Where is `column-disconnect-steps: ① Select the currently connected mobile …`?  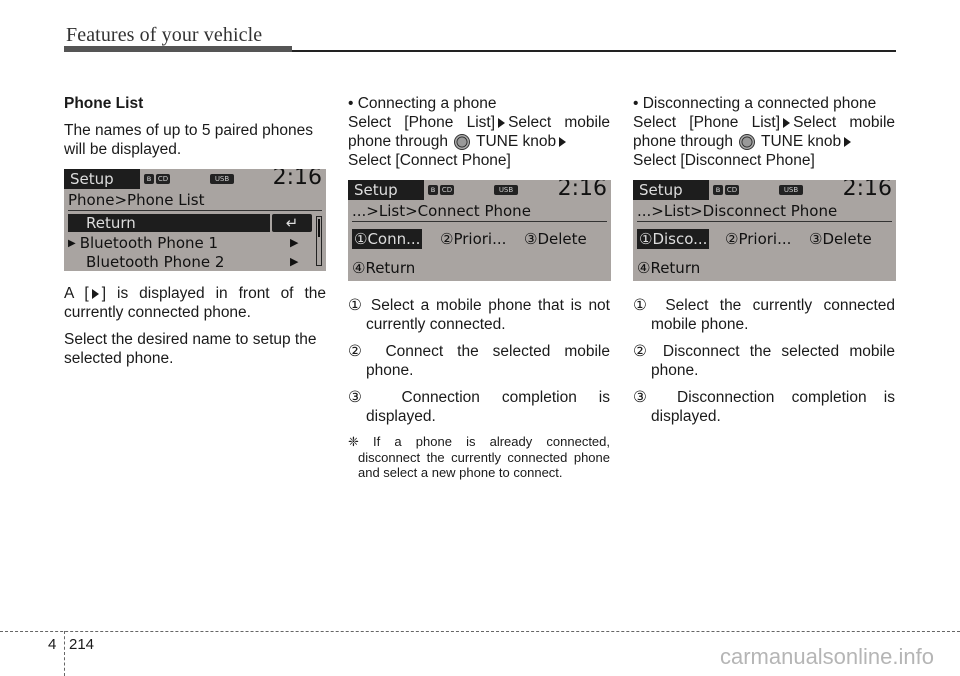 column-disconnect-steps: ① Select the currently connected mobile … is located at coordinates (764, 365).